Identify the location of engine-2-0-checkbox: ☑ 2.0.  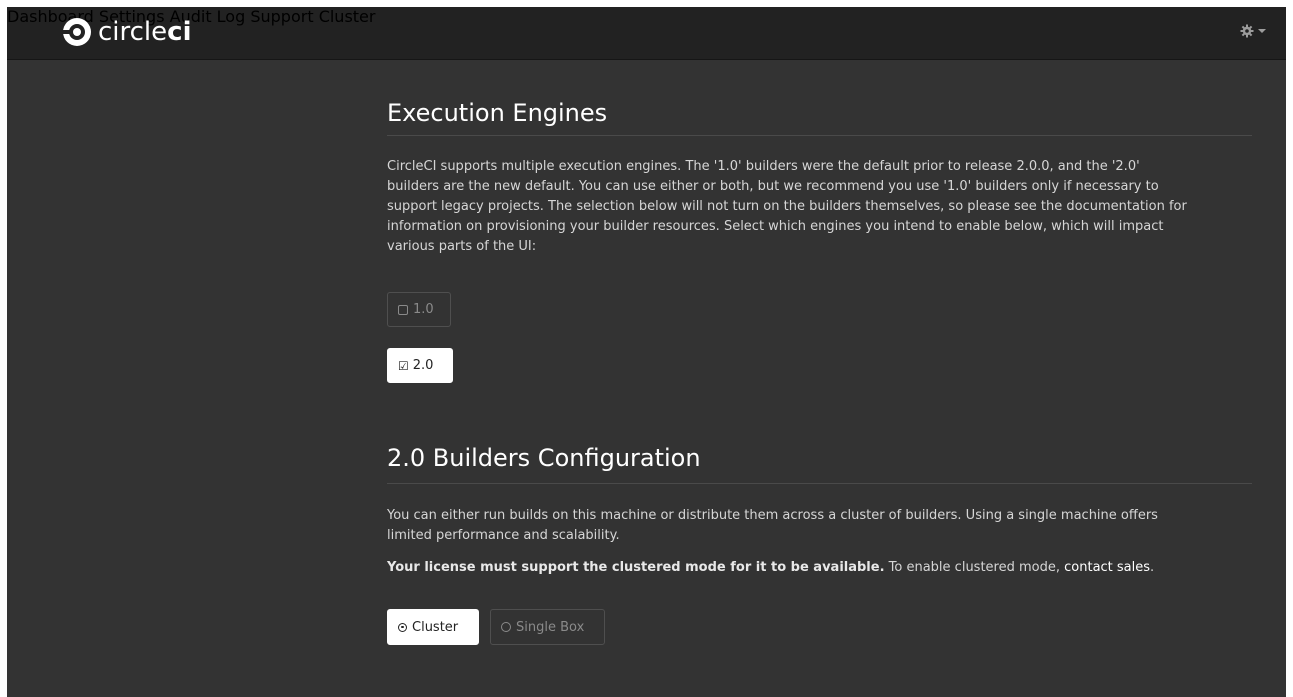
(420, 365).